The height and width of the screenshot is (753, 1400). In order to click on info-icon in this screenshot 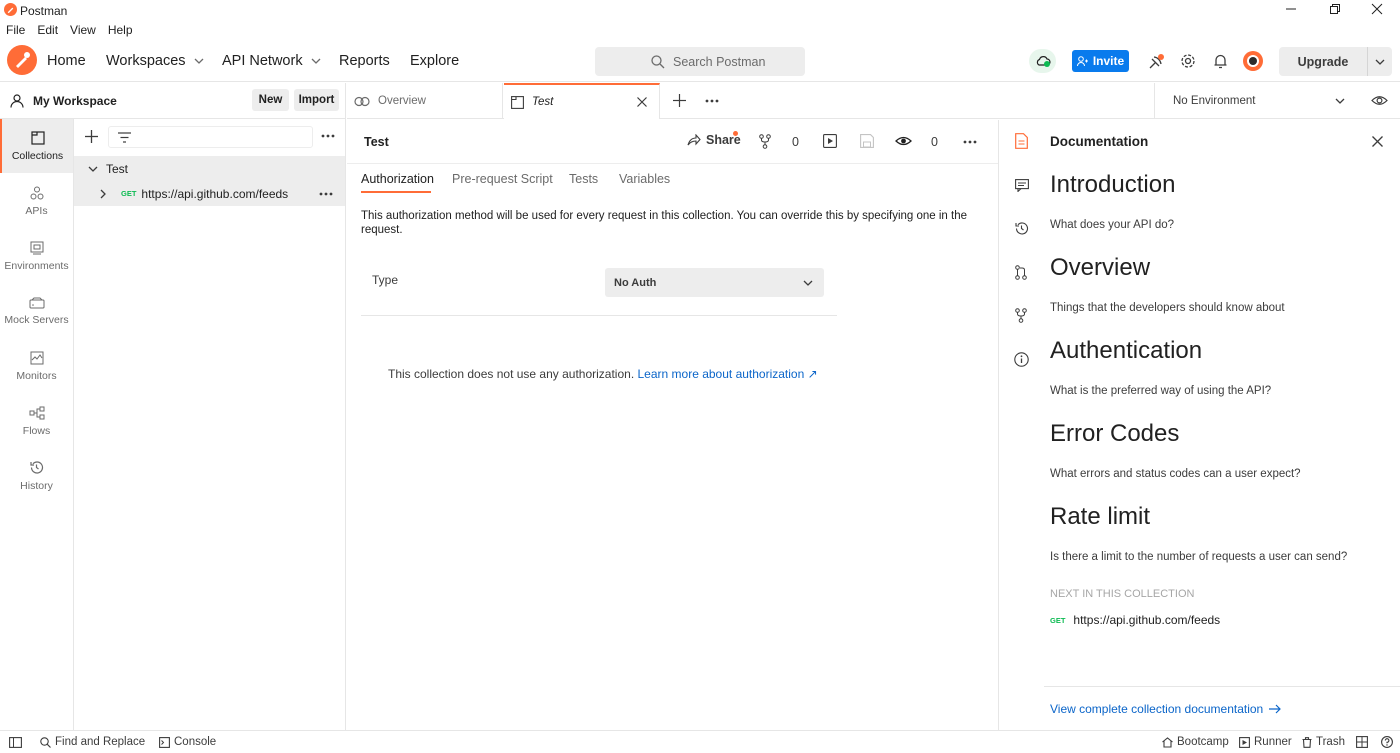, I will do `click(1021, 359)`.